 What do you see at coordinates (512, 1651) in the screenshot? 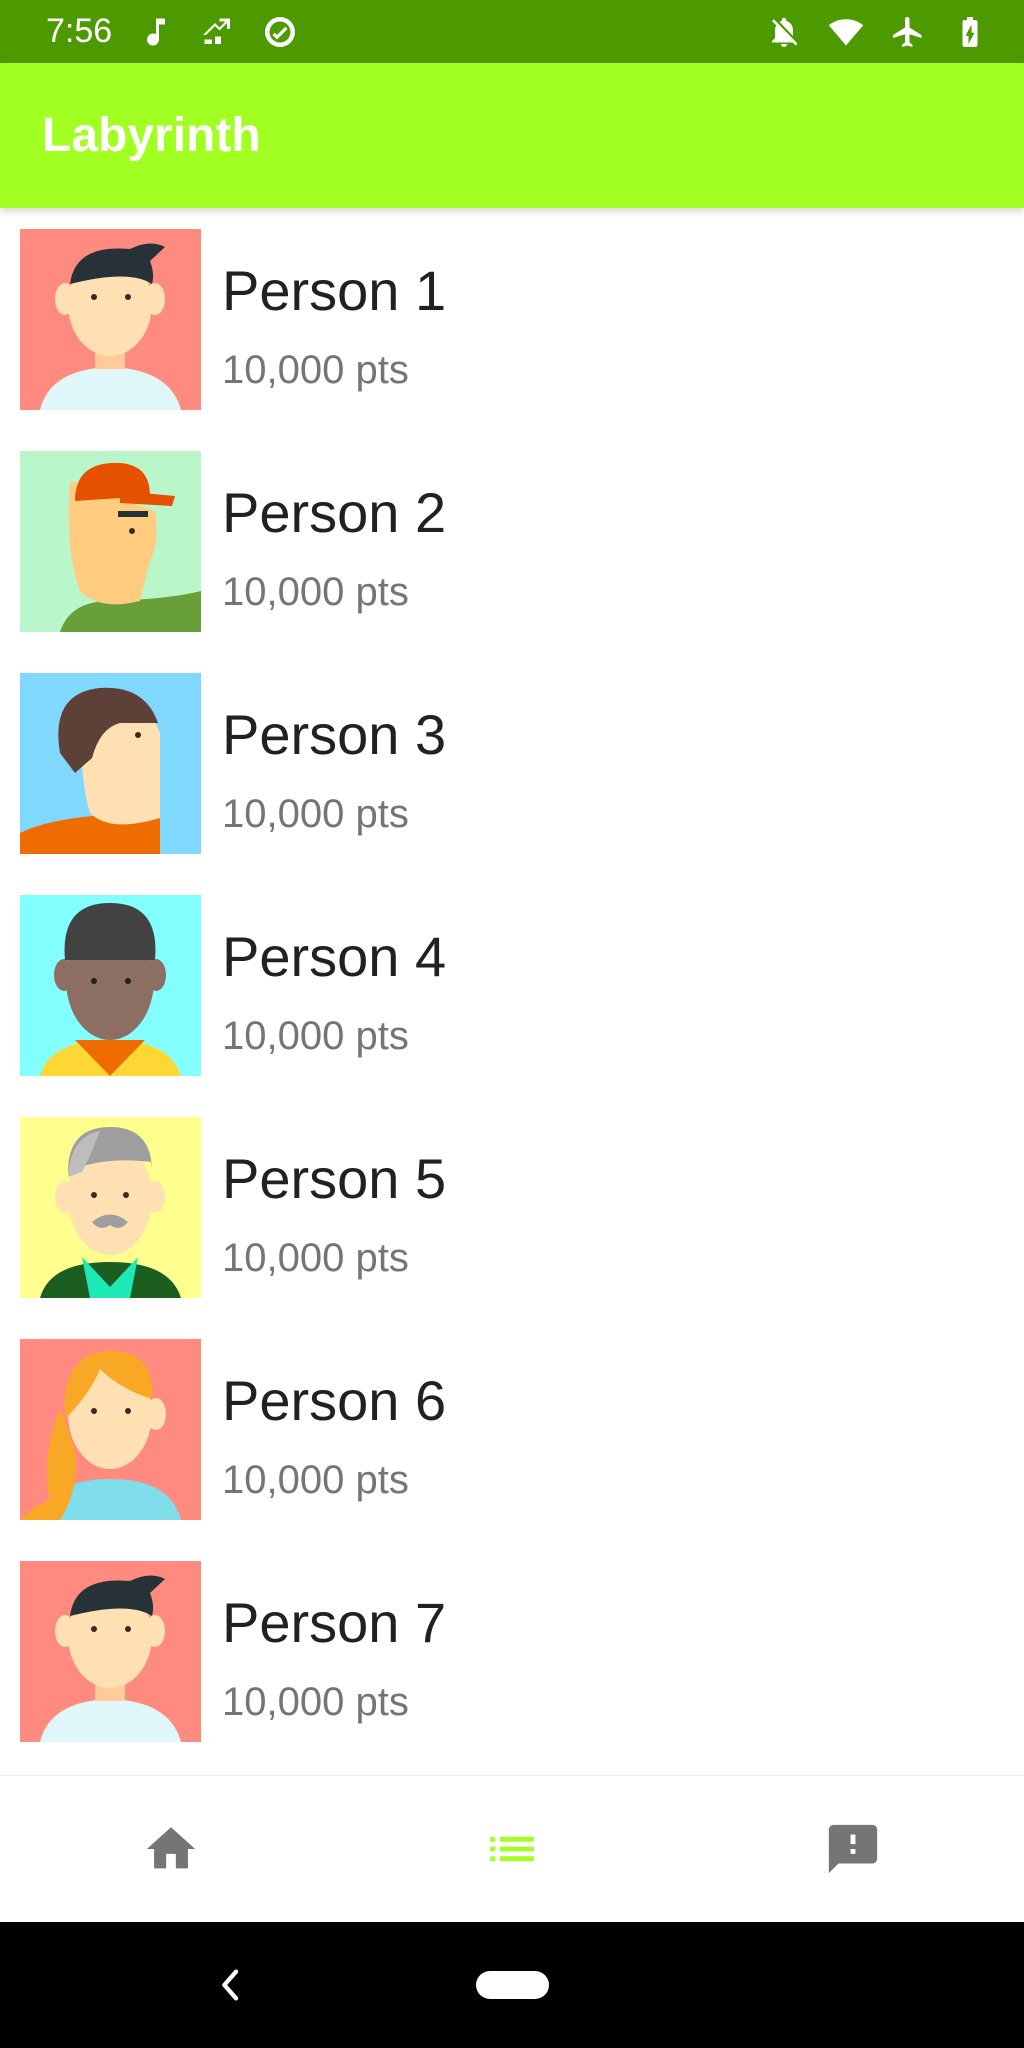
I see `list-item-person-7: Person 7 10,000 pts` at bounding box center [512, 1651].